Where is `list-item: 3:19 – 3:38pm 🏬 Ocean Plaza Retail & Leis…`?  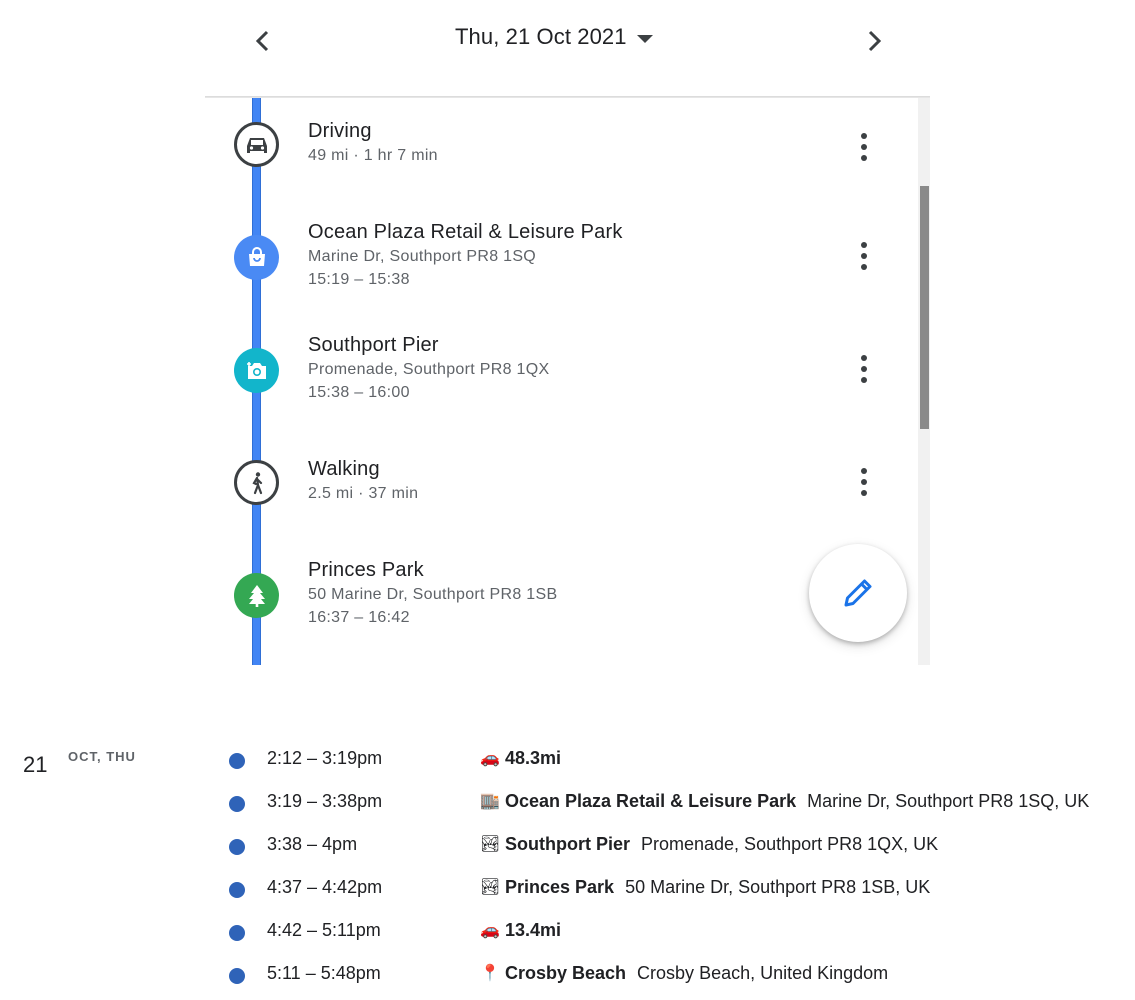 list-item: 3:19 – 3:38pm 🏬 Ocean Plaza Retail & Leis… is located at coordinates (567, 803).